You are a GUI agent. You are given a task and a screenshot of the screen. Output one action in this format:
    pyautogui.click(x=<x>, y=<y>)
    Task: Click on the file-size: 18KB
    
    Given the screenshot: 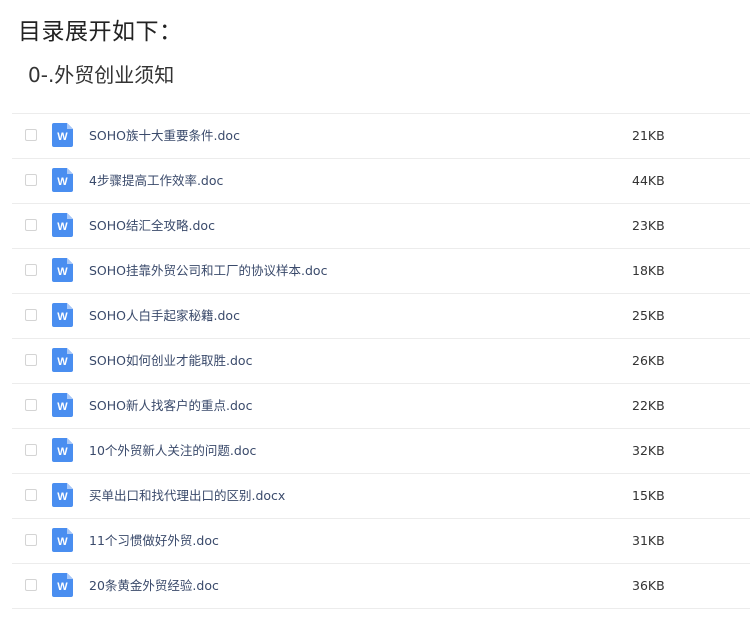 What is the action you would take?
    pyautogui.click(x=648, y=270)
    